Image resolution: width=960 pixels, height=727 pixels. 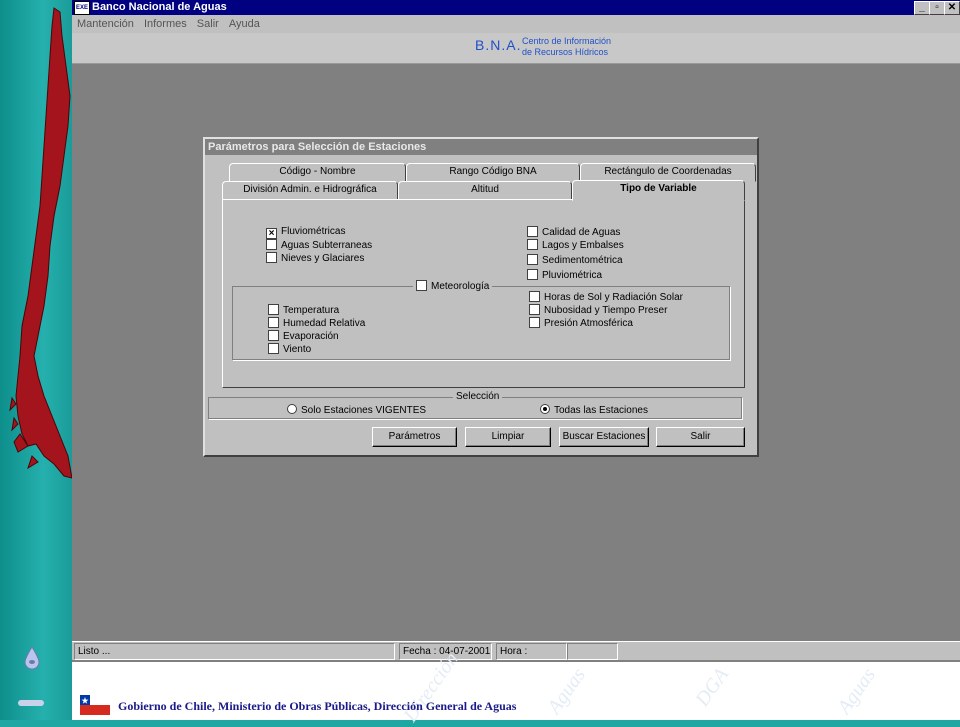 What do you see at coordinates (303, 310) in the screenshot?
I see `check-temperatura: Temperatura` at bounding box center [303, 310].